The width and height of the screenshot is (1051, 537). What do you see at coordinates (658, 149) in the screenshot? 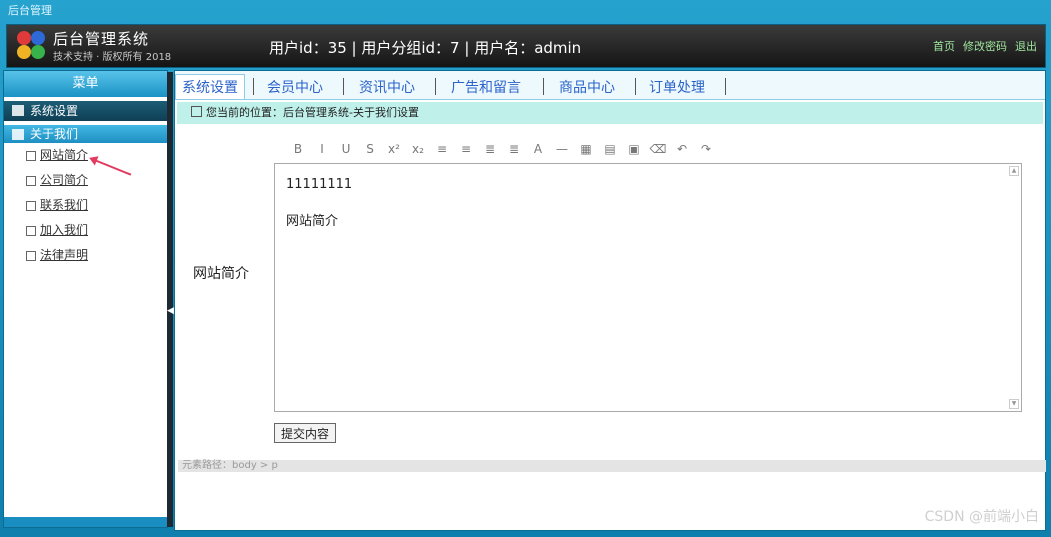
I see `clear-format-icon: ⌫` at bounding box center [658, 149].